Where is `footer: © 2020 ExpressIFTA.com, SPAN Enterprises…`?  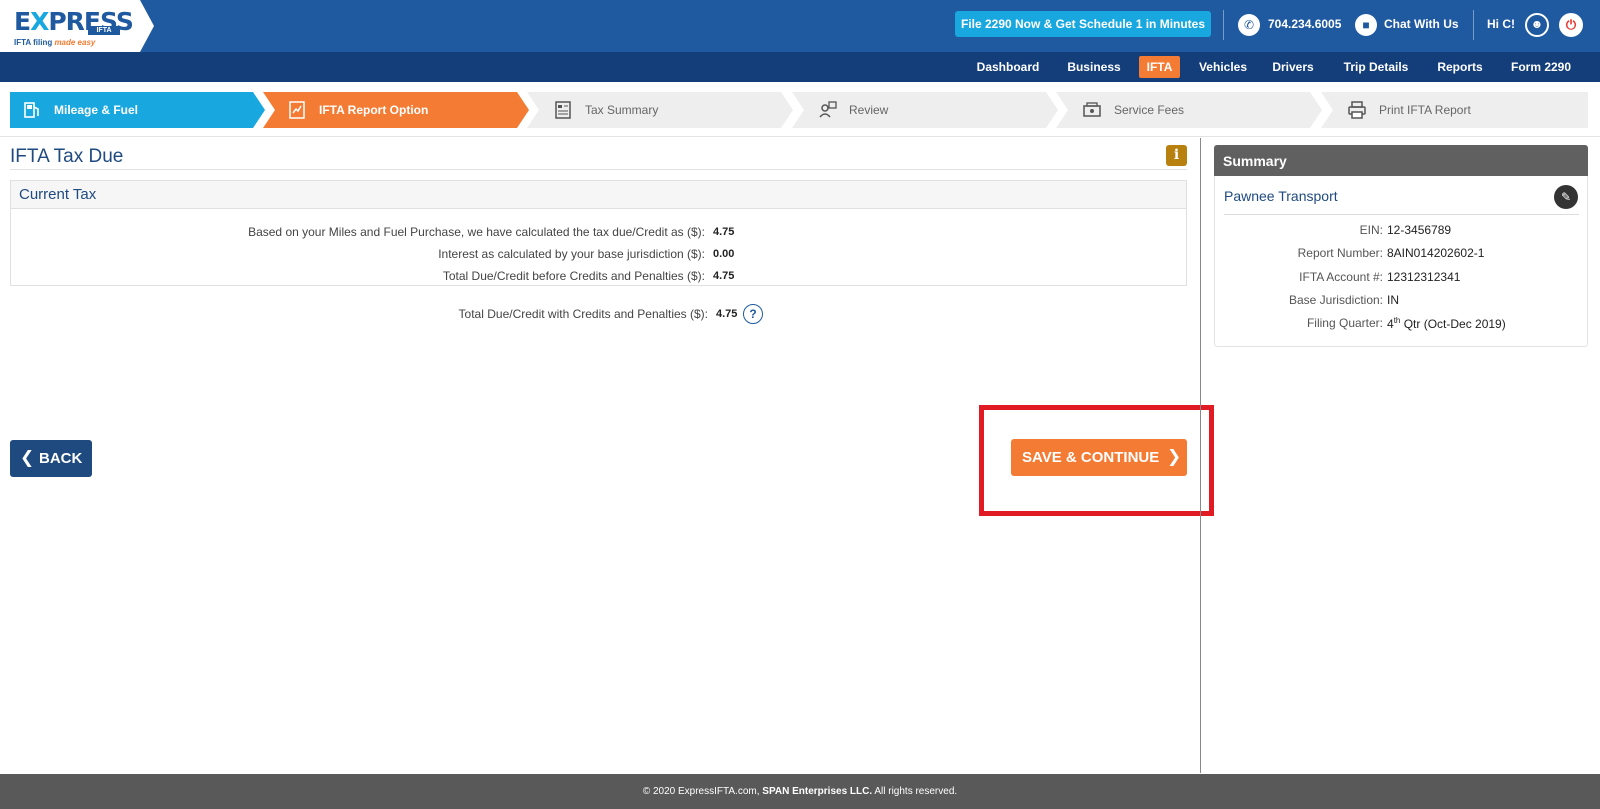 footer: © 2020 ExpressIFTA.com, SPAN Enterprises… is located at coordinates (800, 791).